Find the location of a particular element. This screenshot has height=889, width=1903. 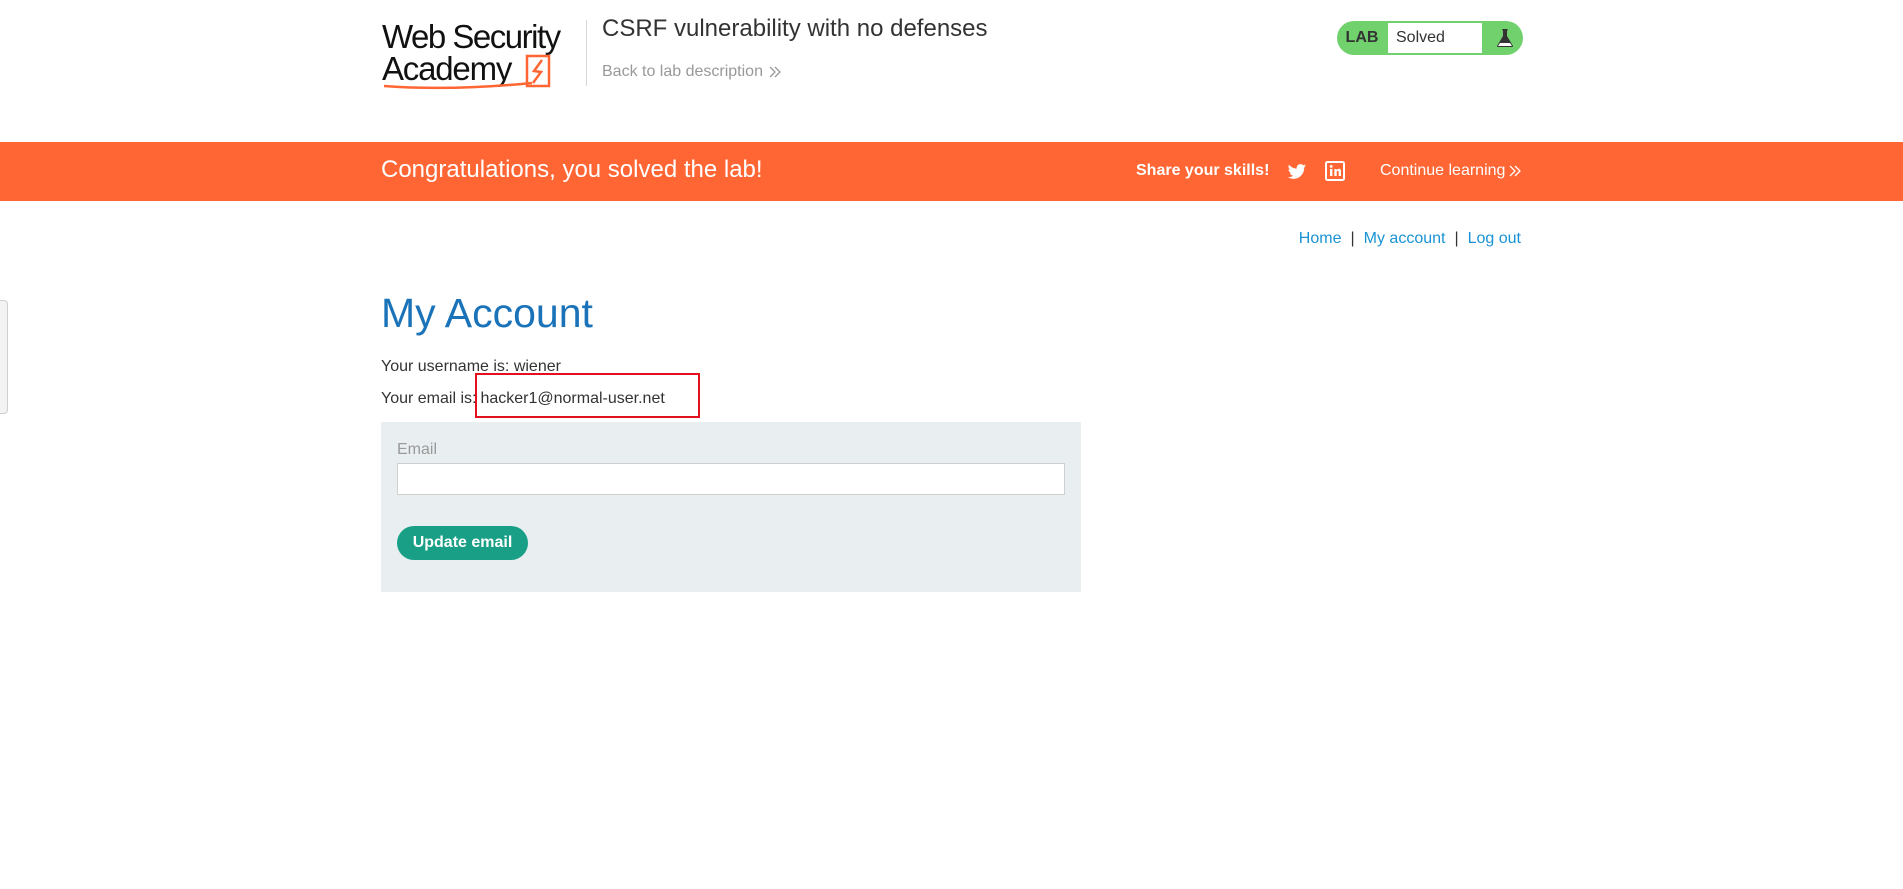

email-highlight-box is located at coordinates (587, 395).